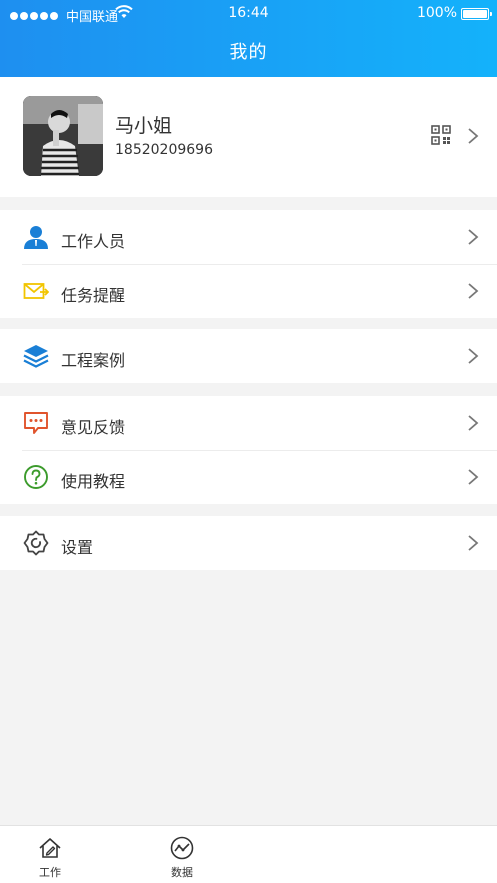  I want to click on avatar, so click(63, 136).